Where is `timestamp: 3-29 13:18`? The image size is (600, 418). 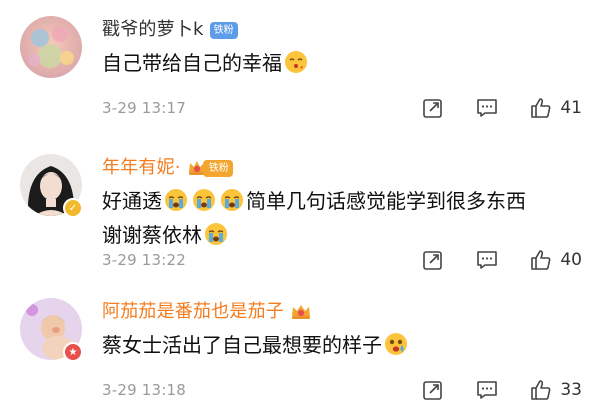
timestamp: 3-29 13:18 is located at coordinates (144, 390).